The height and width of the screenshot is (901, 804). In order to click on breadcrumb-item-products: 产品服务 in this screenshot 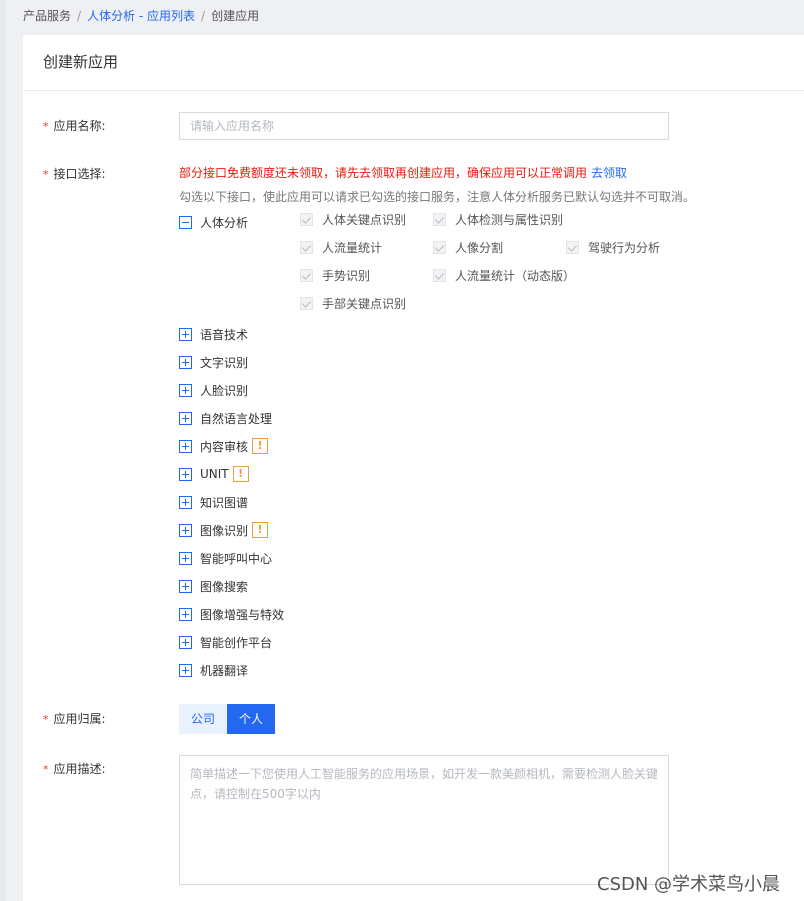, I will do `click(47, 16)`.